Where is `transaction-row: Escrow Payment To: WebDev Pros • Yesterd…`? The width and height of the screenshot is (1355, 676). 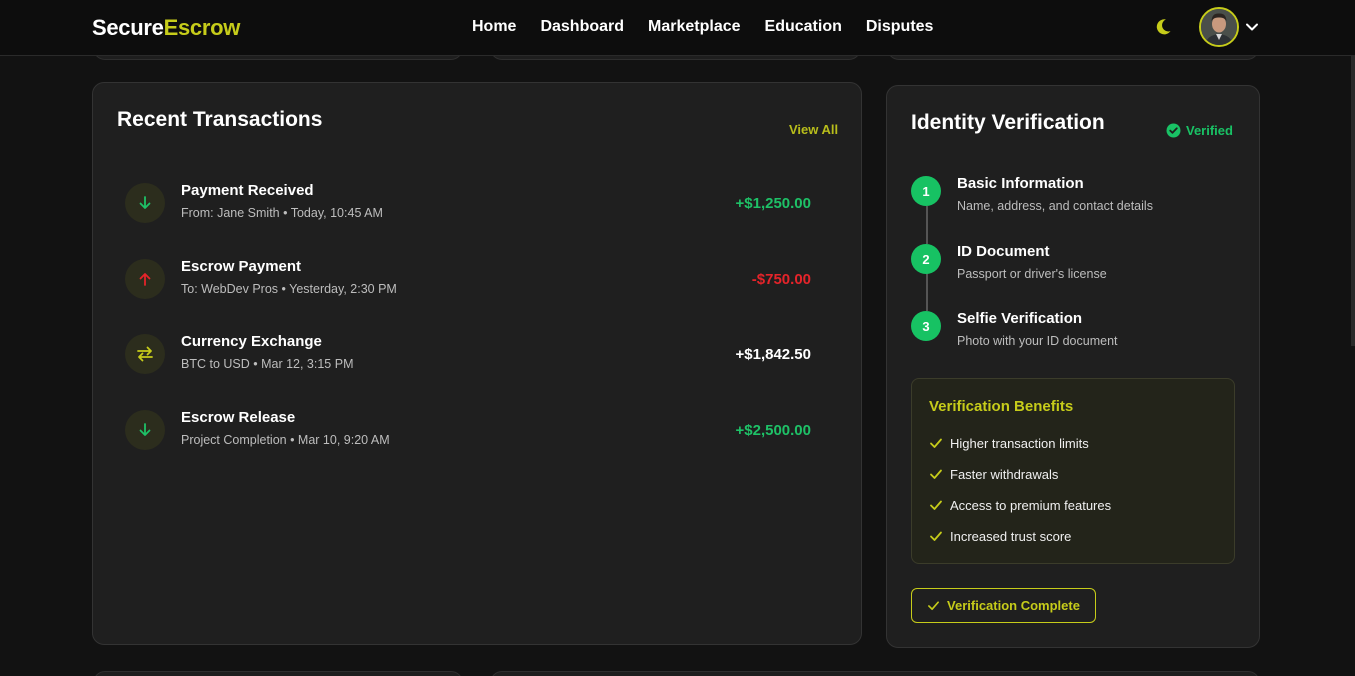 transaction-row: Escrow Payment To: WebDev Pros • Yesterd… is located at coordinates (468, 280).